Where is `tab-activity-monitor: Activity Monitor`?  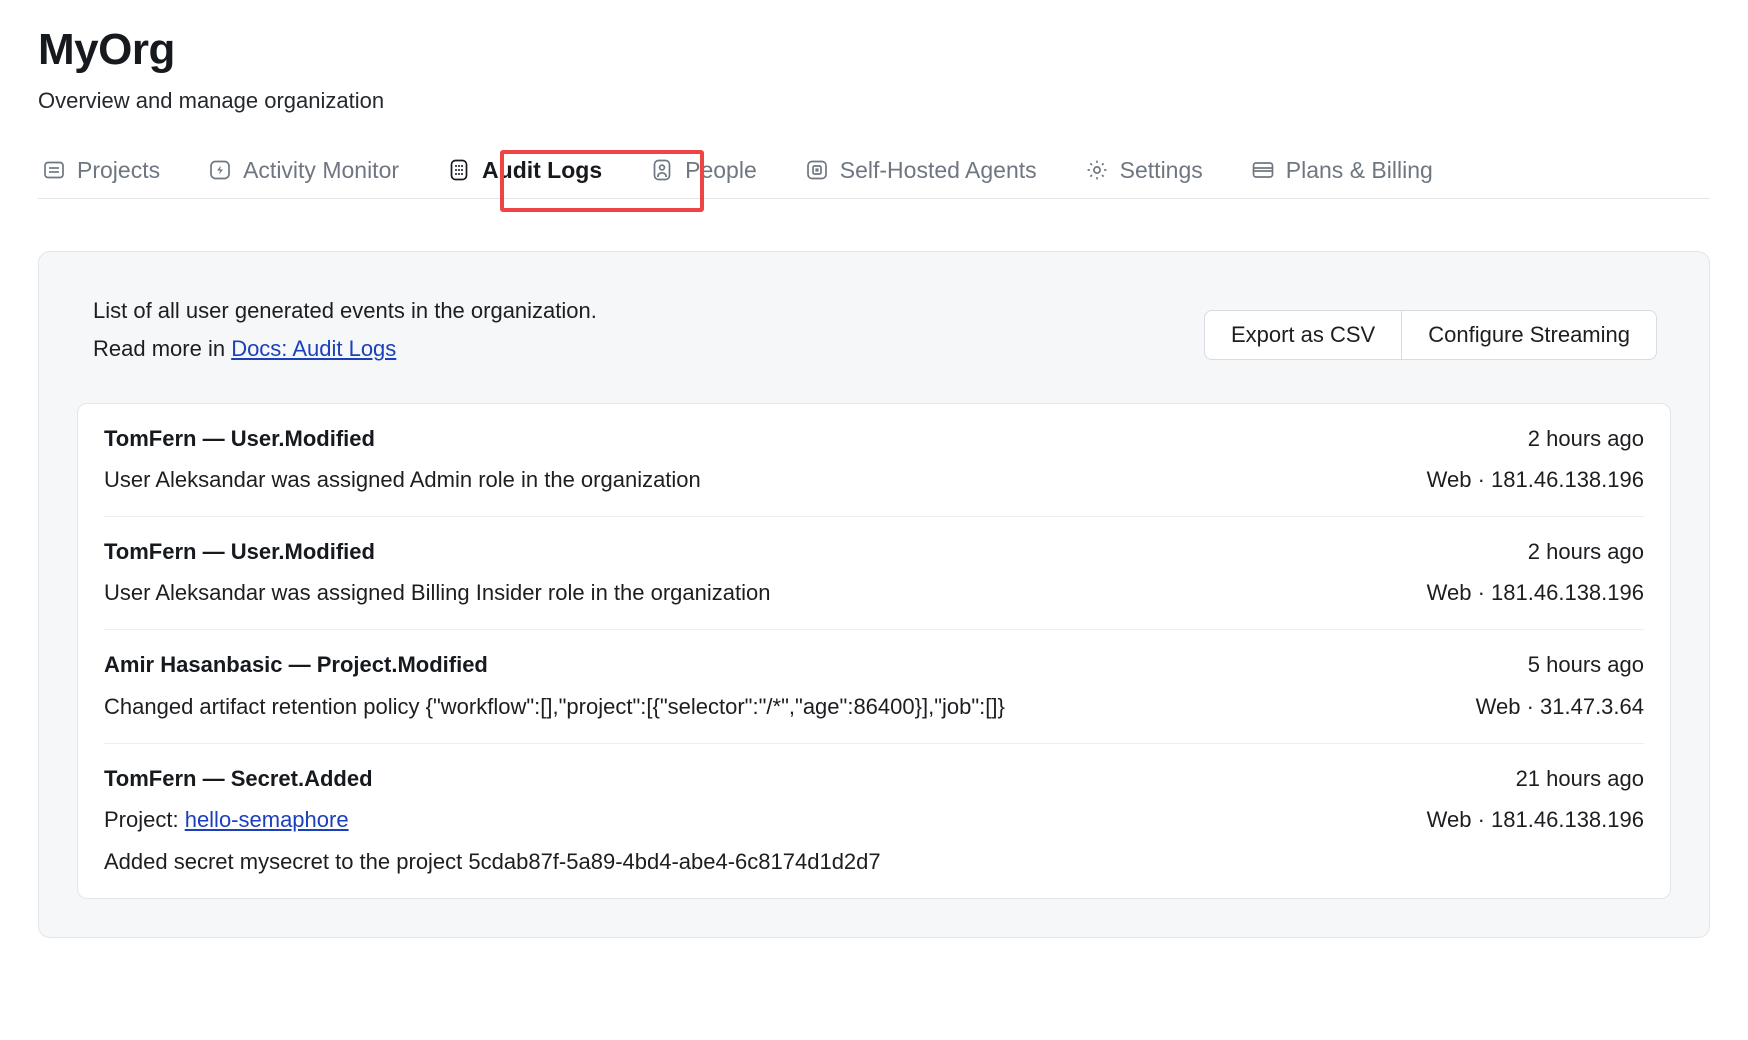 tab-activity-monitor: Activity Monitor is located at coordinates (312, 173).